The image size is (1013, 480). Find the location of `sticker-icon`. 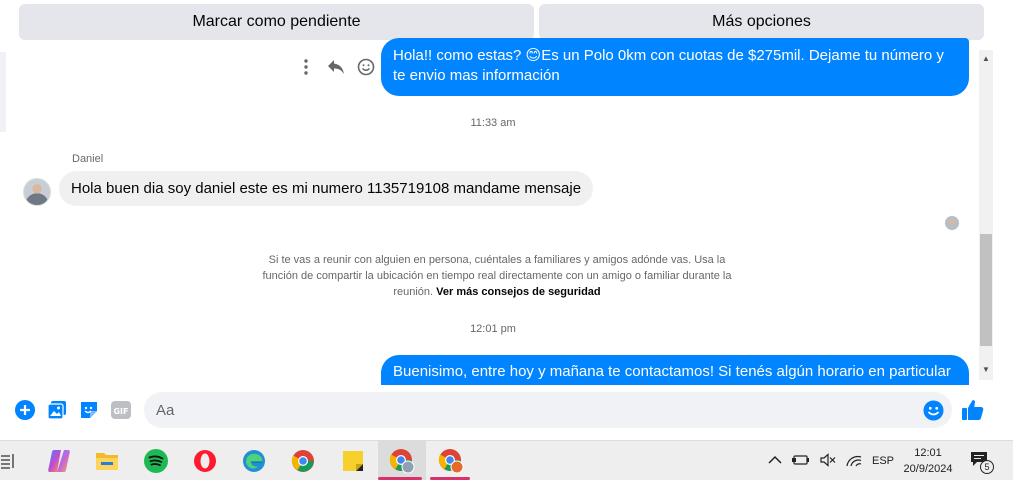

sticker-icon is located at coordinates (88, 409).